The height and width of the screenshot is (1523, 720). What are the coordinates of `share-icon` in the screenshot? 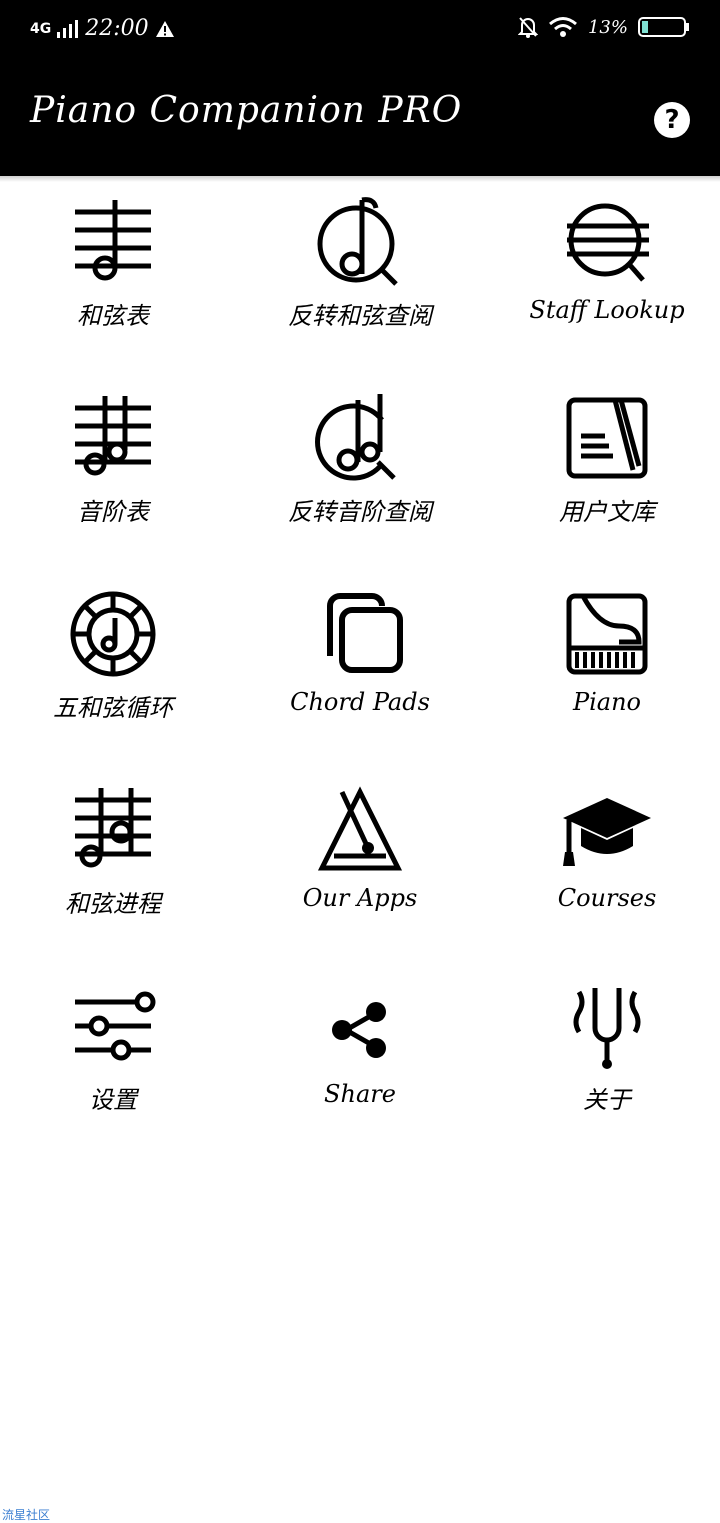 It's located at (359, 1030).